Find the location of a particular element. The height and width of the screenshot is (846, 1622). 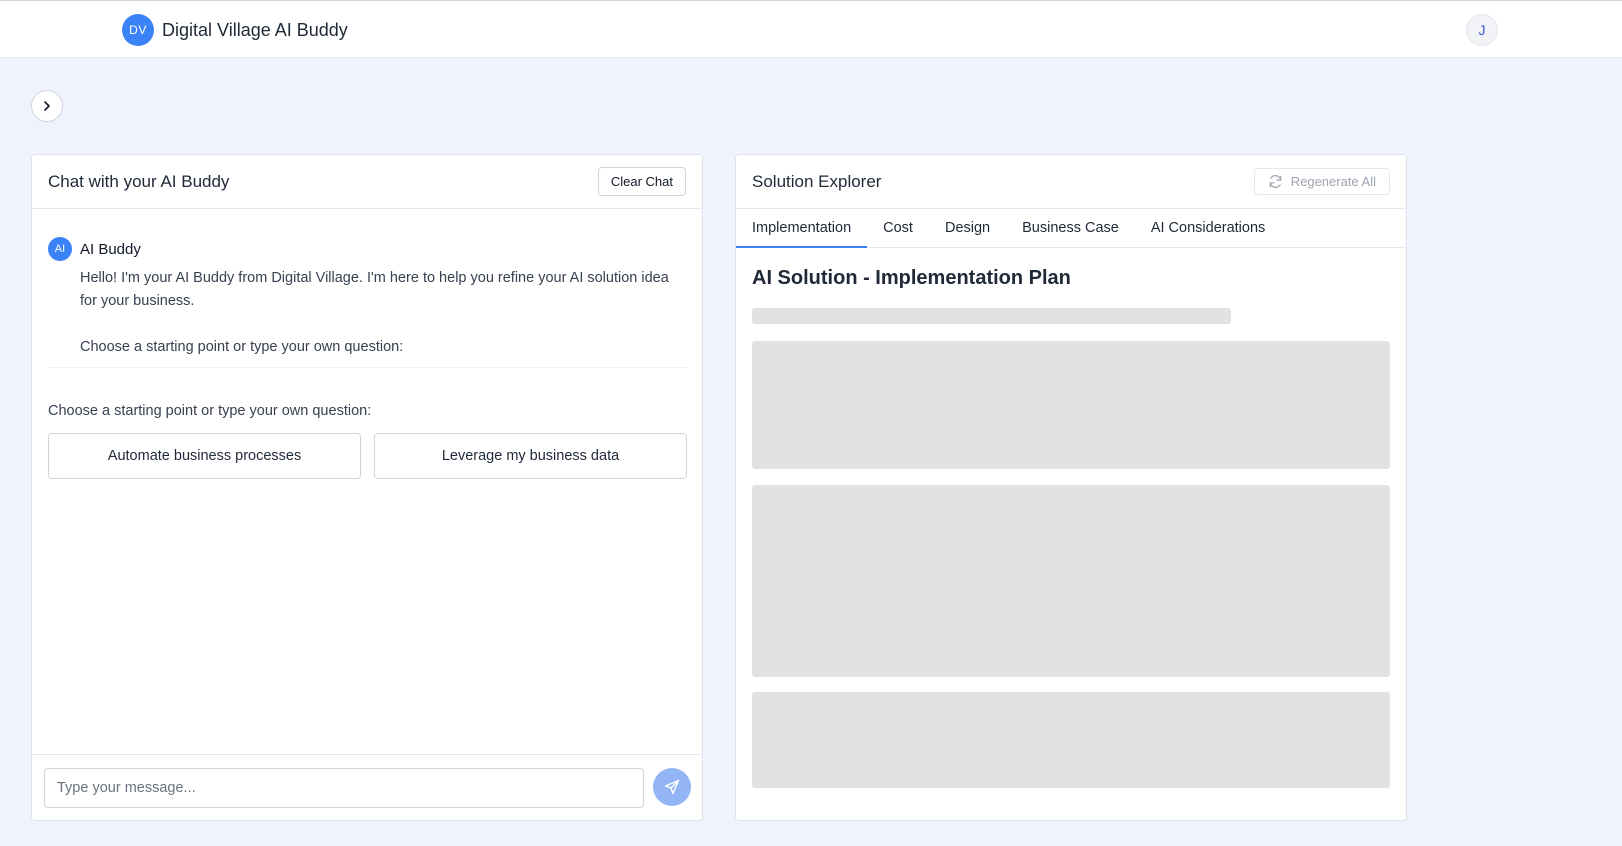

message-divider is located at coordinates (368, 367).